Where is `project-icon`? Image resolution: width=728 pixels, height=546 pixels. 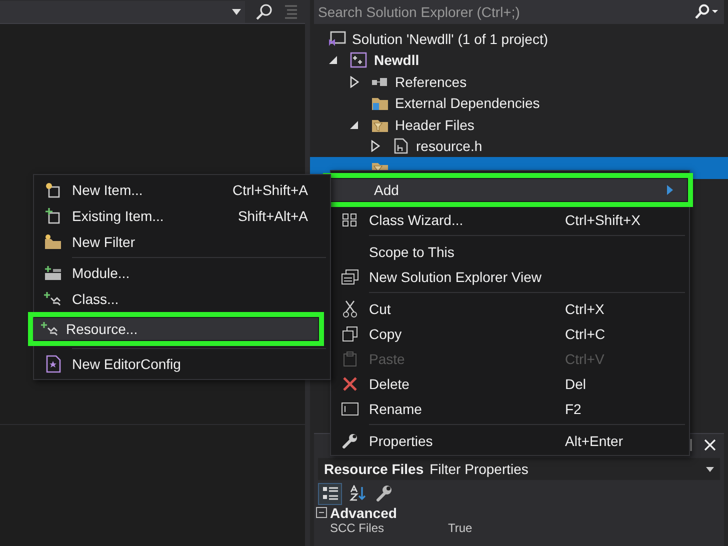
project-icon is located at coordinates (359, 60).